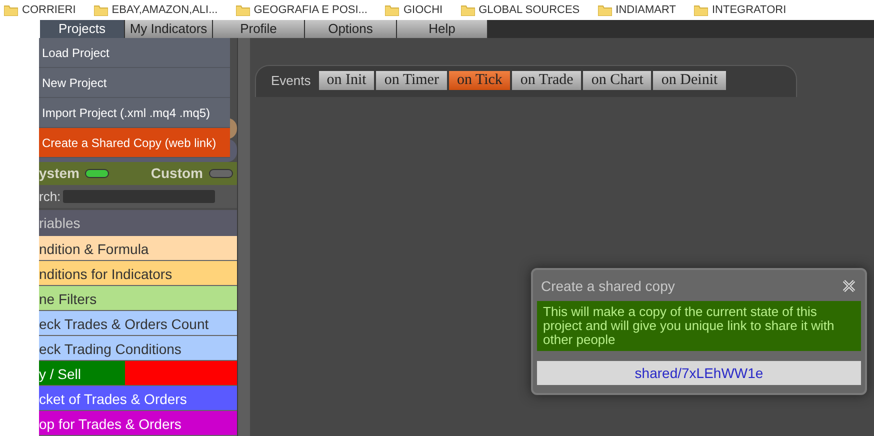 The height and width of the screenshot is (436, 874). I want to click on event-tab: on Init, so click(346, 80).